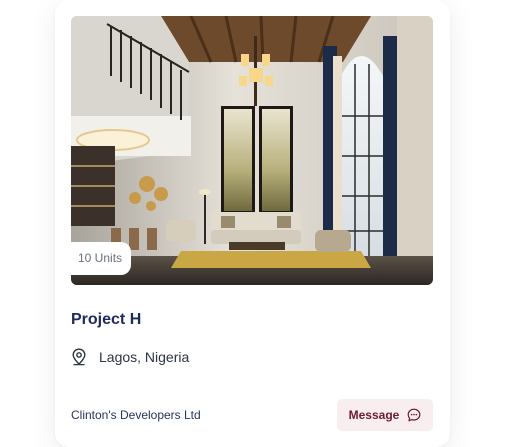 This screenshot has width=505, height=447. I want to click on chat-bubble-icon, so click(414, 415).